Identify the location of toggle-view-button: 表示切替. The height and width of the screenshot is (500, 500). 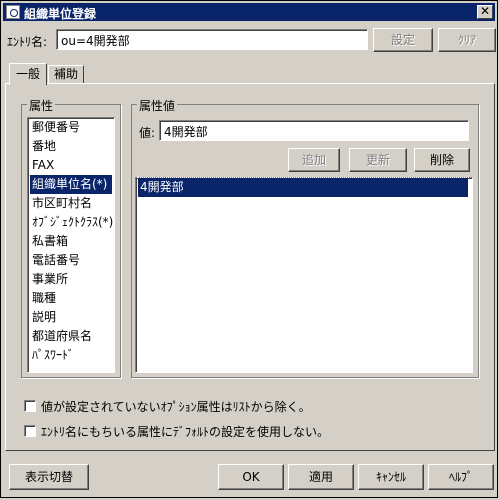
(49, 477).